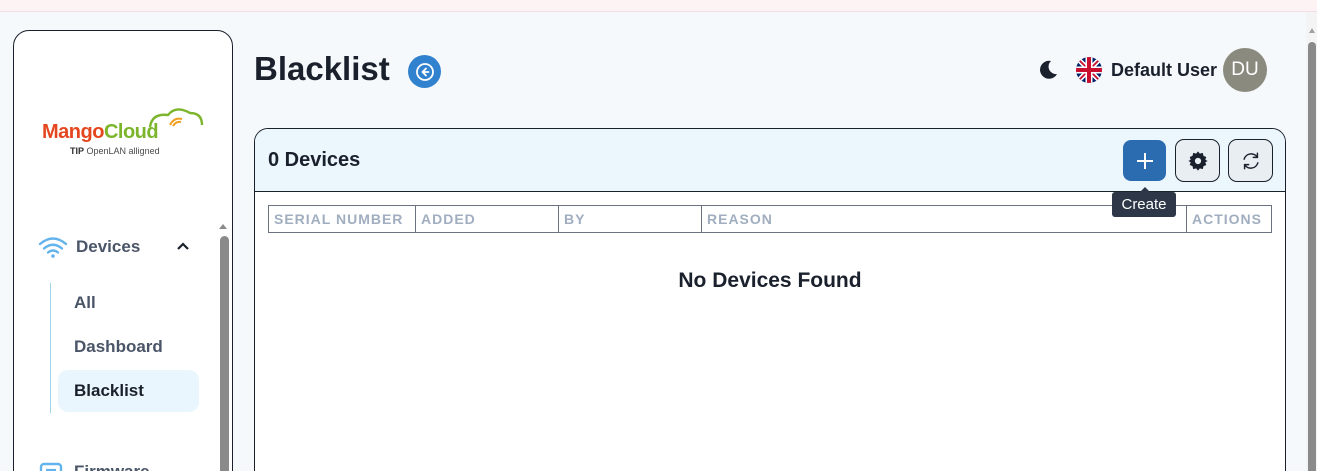  I want to click on card-header: 0 Devices, so click(770, 160).